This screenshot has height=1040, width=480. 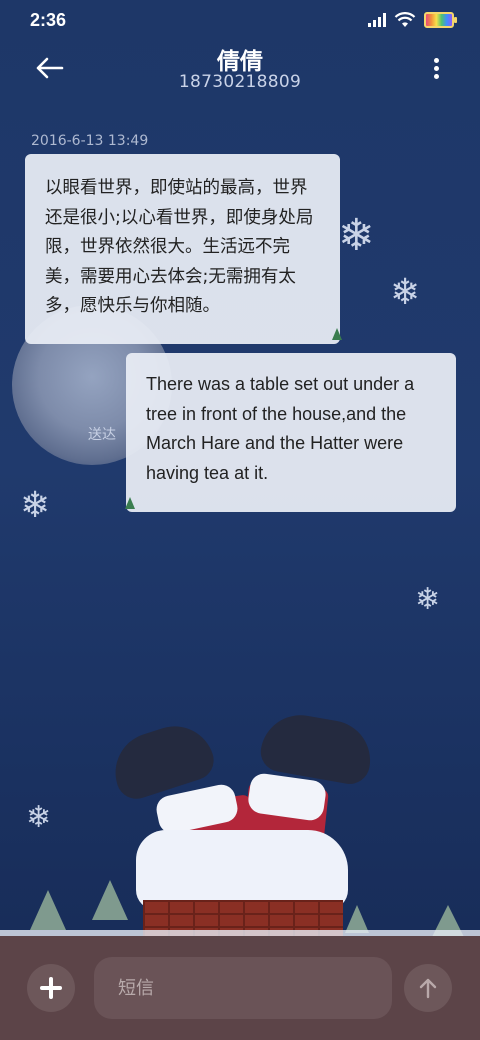 I want to click on plus-icon, so click(x=51, y=988).